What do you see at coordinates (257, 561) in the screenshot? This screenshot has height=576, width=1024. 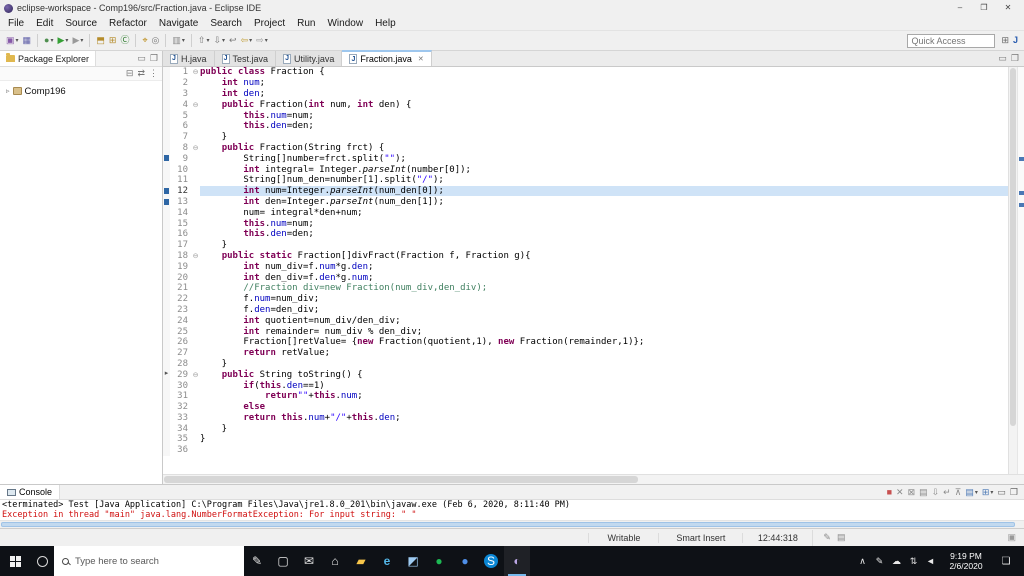 I see `pen-app-button: ✎` at bounding box center [257, 561].